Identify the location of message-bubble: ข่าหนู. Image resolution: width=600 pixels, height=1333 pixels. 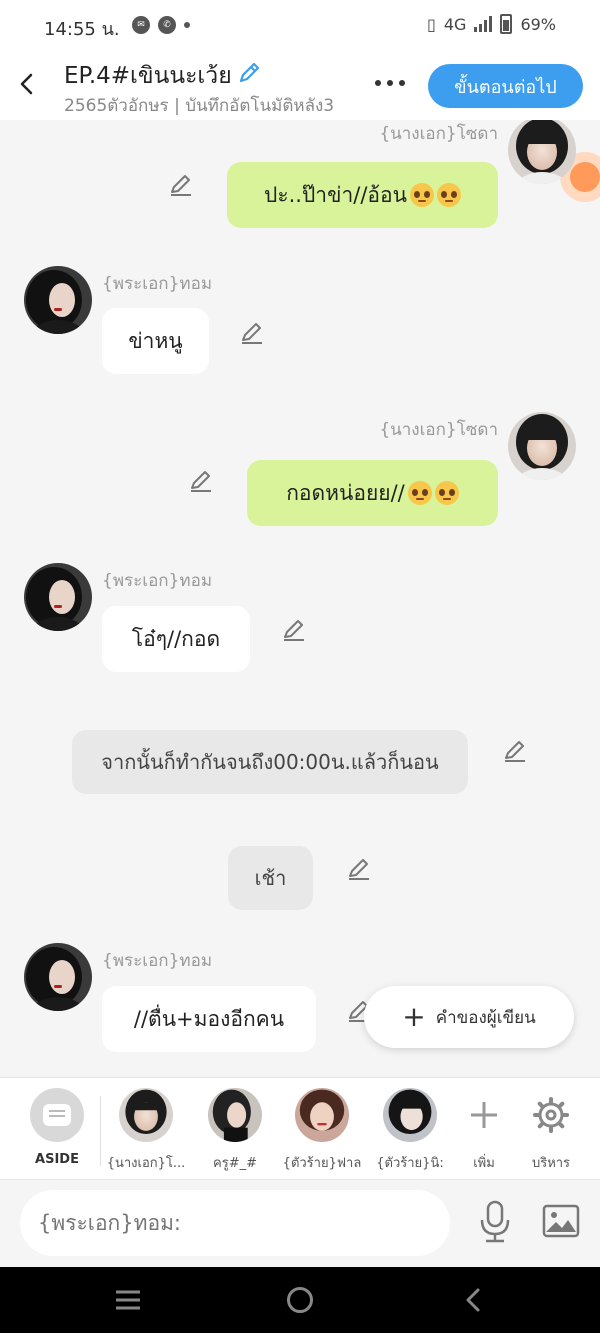
(155, 341).